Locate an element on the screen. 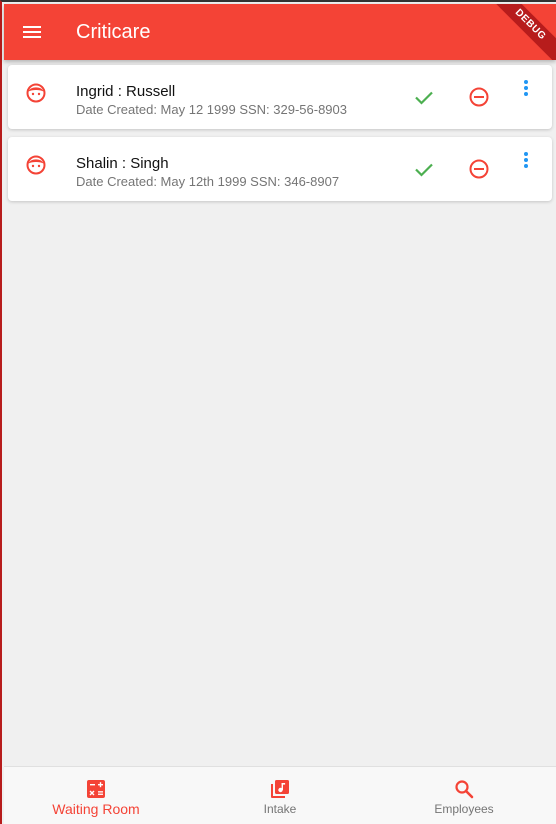  nav-label: Intake is located at coordinates (280, 809).